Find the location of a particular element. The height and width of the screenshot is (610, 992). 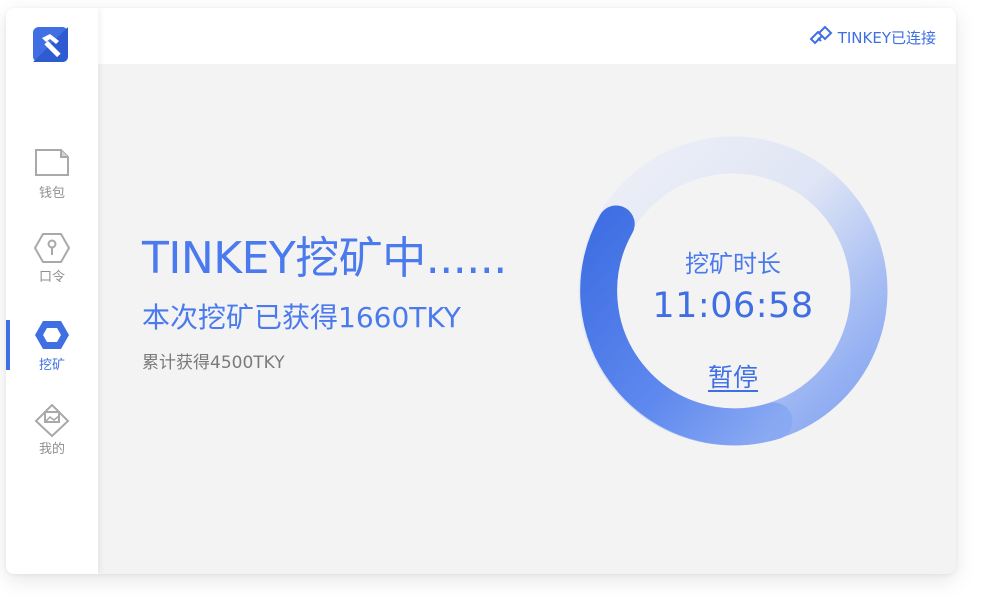

tinkey-device-icon is located at coordinates (821, 35).